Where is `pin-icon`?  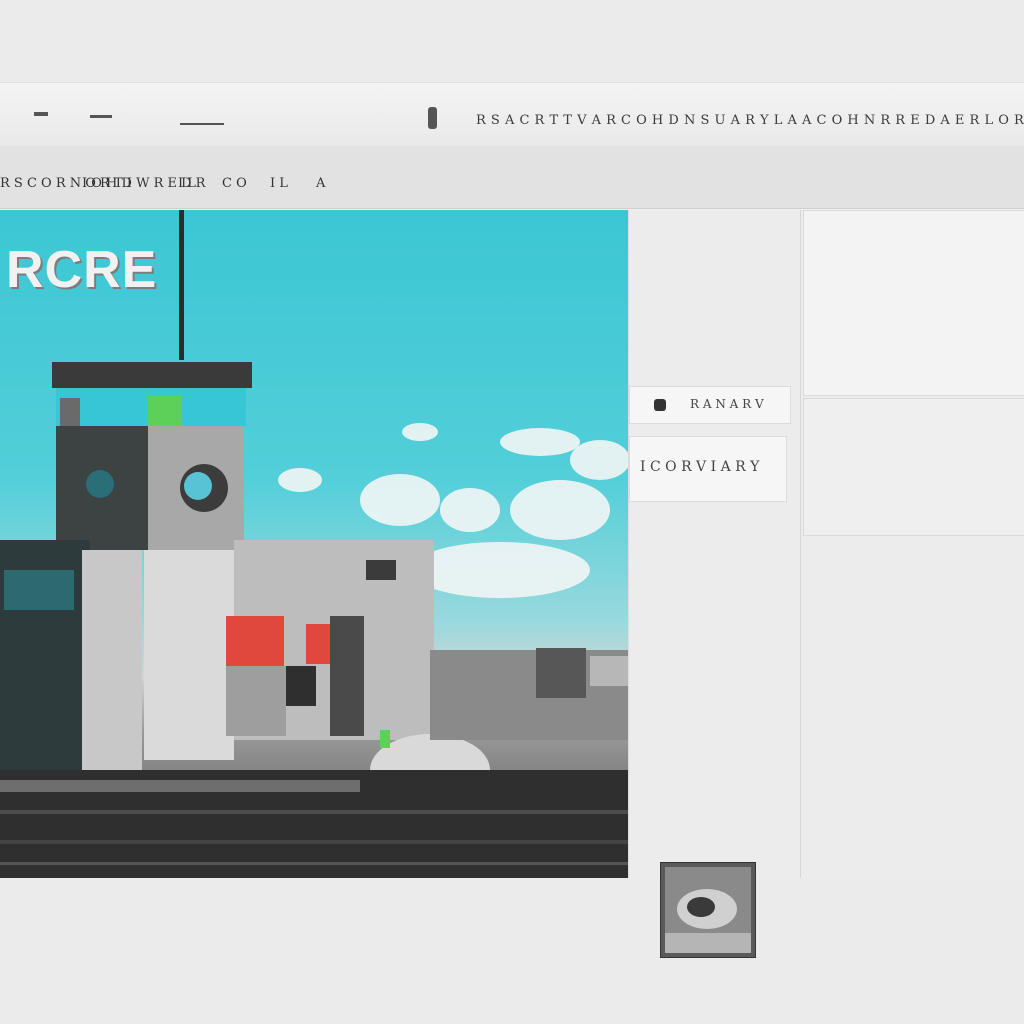 pin-icon is located at coordinates (432, 118).